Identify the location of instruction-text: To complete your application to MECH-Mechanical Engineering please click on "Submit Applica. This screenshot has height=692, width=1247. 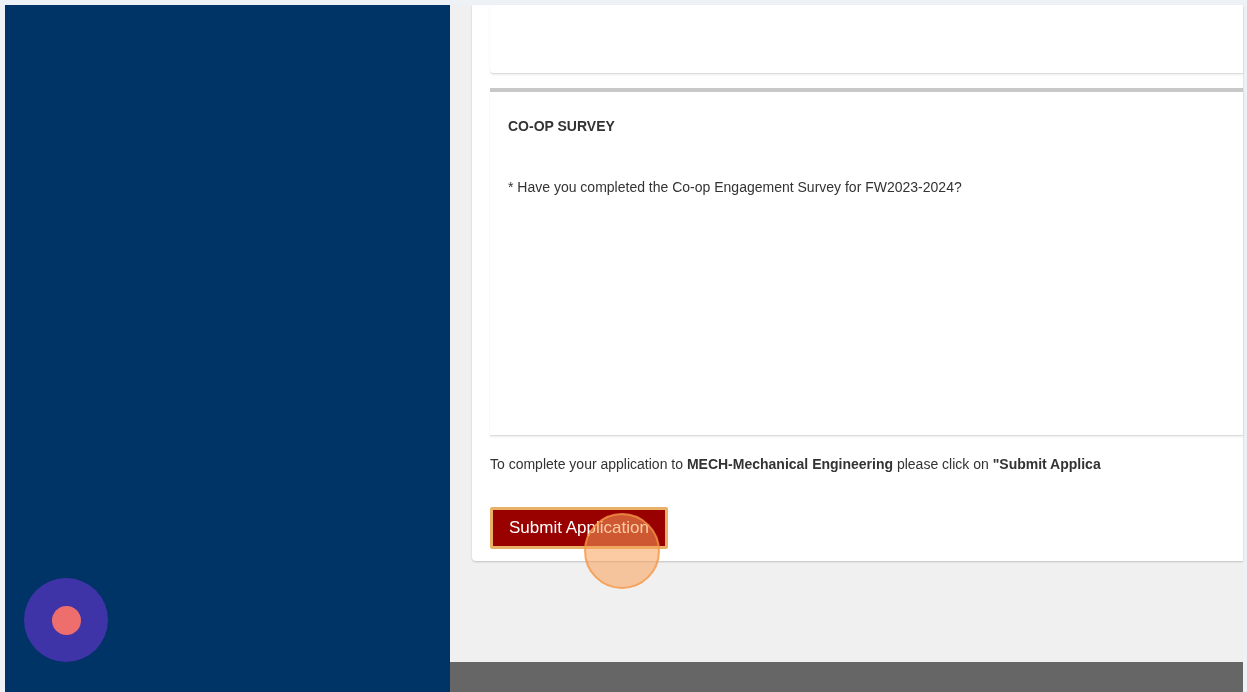
(796, 464).